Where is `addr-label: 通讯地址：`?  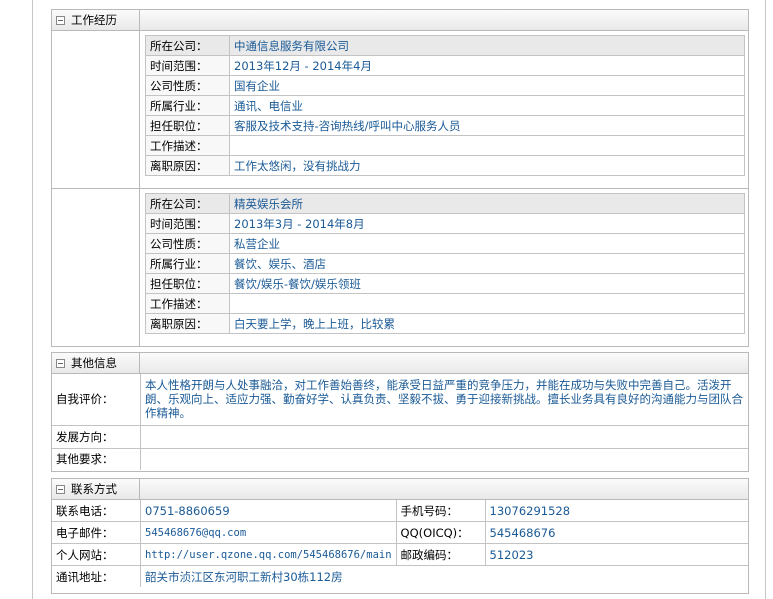 addr-label: 通讯地址： is located at coordinates (96, 576).